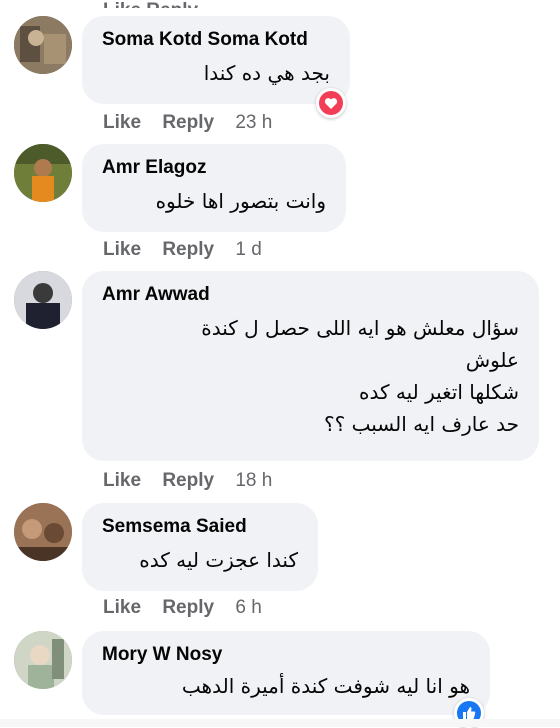 This screenshot has width=560, height=728. Describe the element at coordinates (150, 4) in the screenshot. I see `previous-comment-actions-cutoff: Like Reply` at that location.